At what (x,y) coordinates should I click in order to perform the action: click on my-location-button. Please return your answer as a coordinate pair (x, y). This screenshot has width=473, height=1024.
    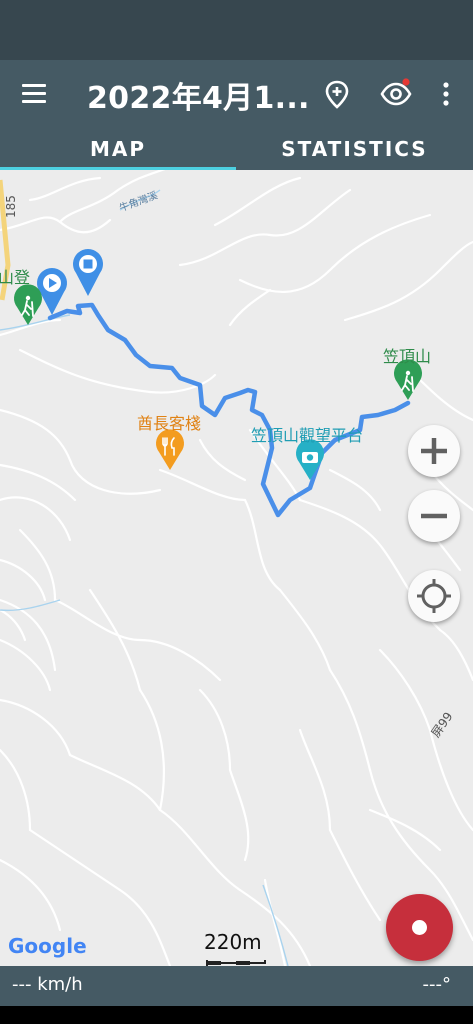
    Looking at the image, I should click on (434, 596).